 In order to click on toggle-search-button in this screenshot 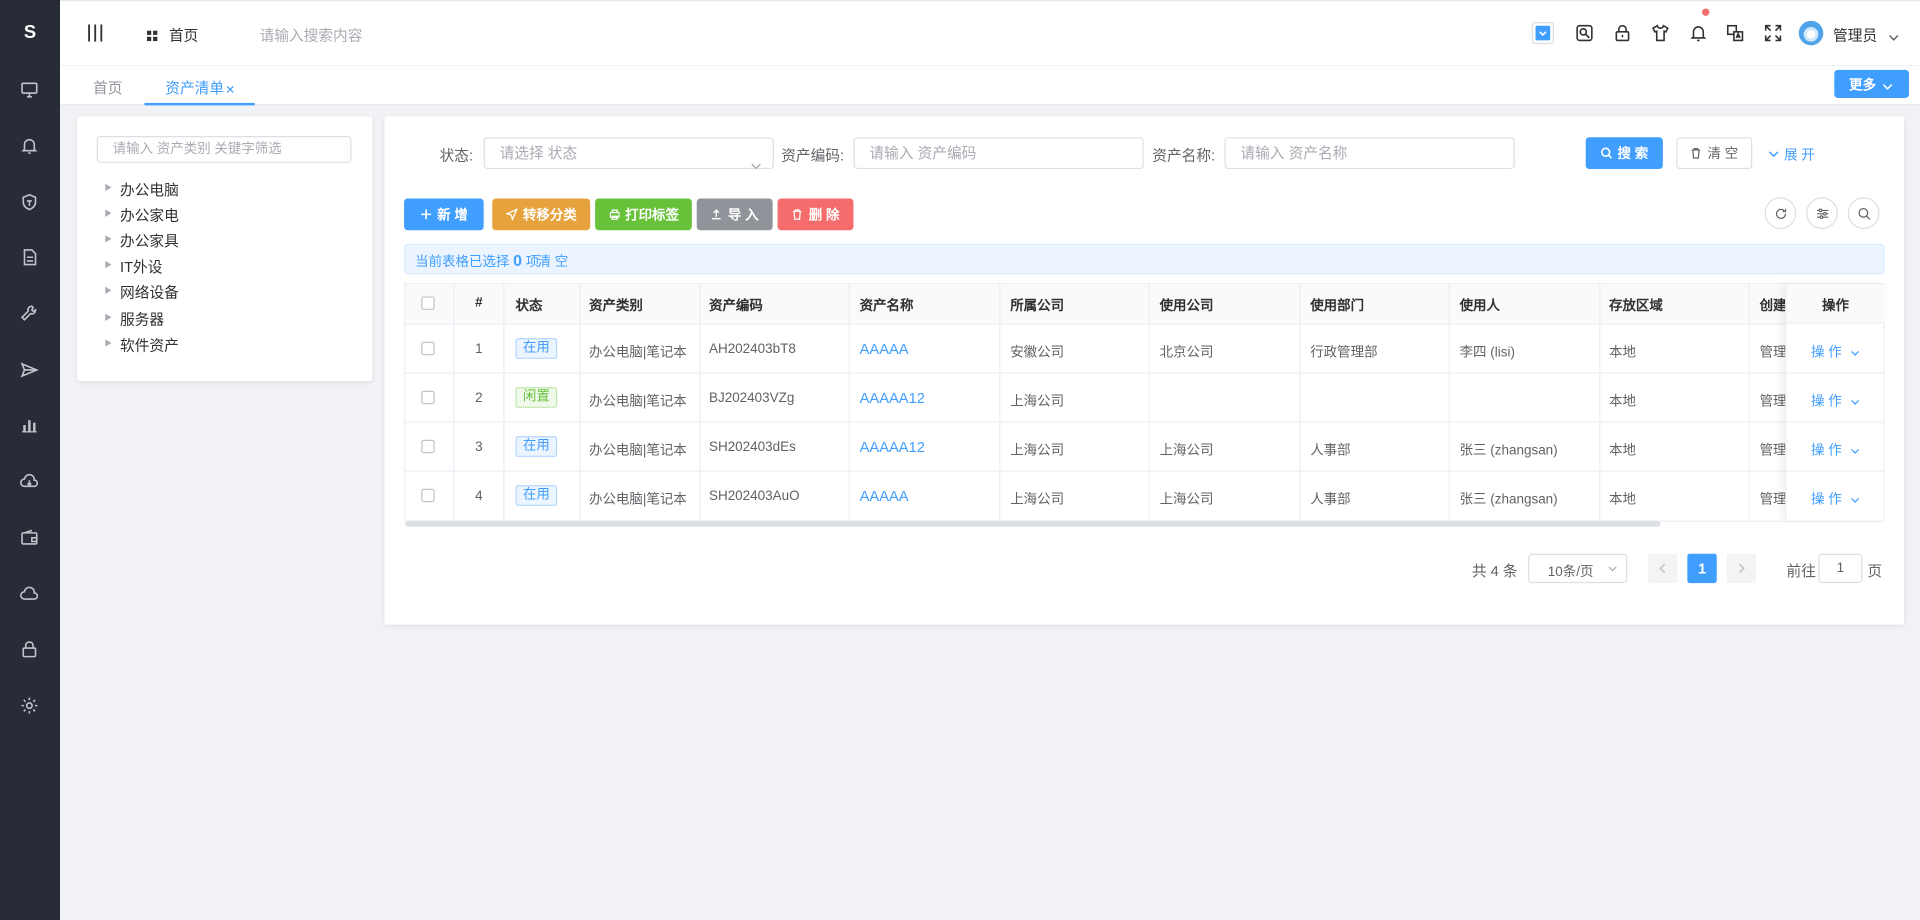, I will do `click(1863, 213)`.